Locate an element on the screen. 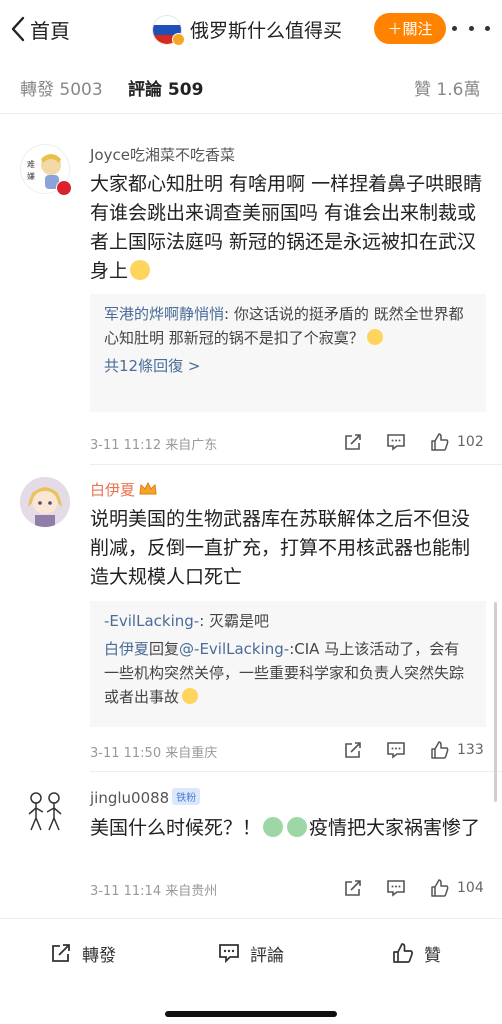 This screenshot has height=1024, width=502. comment-time: 3-11 11:50 来自重庆 is located at coordinates (154, 753).